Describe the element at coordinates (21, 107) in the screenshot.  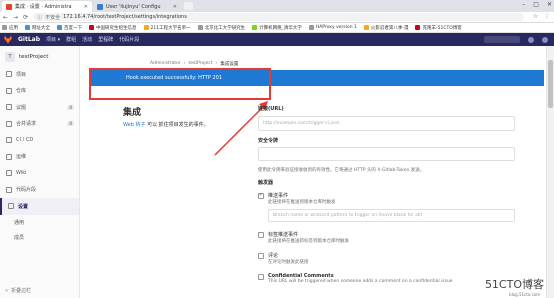
I see `sidebar-item-label: 议题` at that location.